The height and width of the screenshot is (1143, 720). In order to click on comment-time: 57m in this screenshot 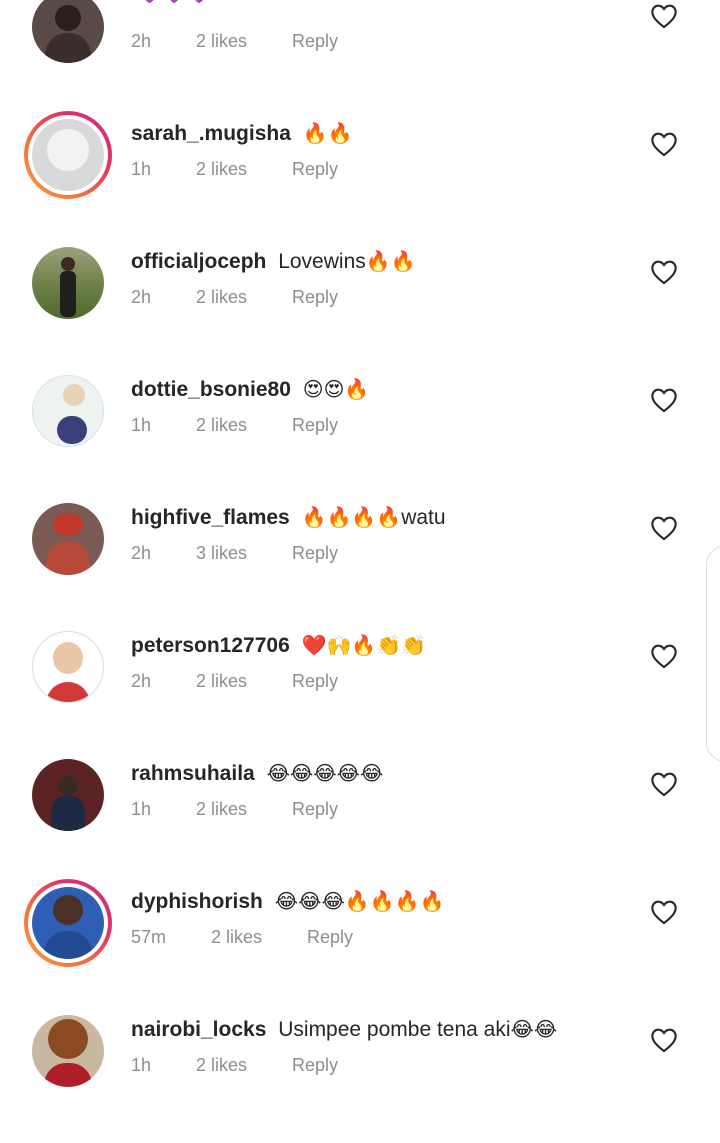, I will do `click(149, 937)`.